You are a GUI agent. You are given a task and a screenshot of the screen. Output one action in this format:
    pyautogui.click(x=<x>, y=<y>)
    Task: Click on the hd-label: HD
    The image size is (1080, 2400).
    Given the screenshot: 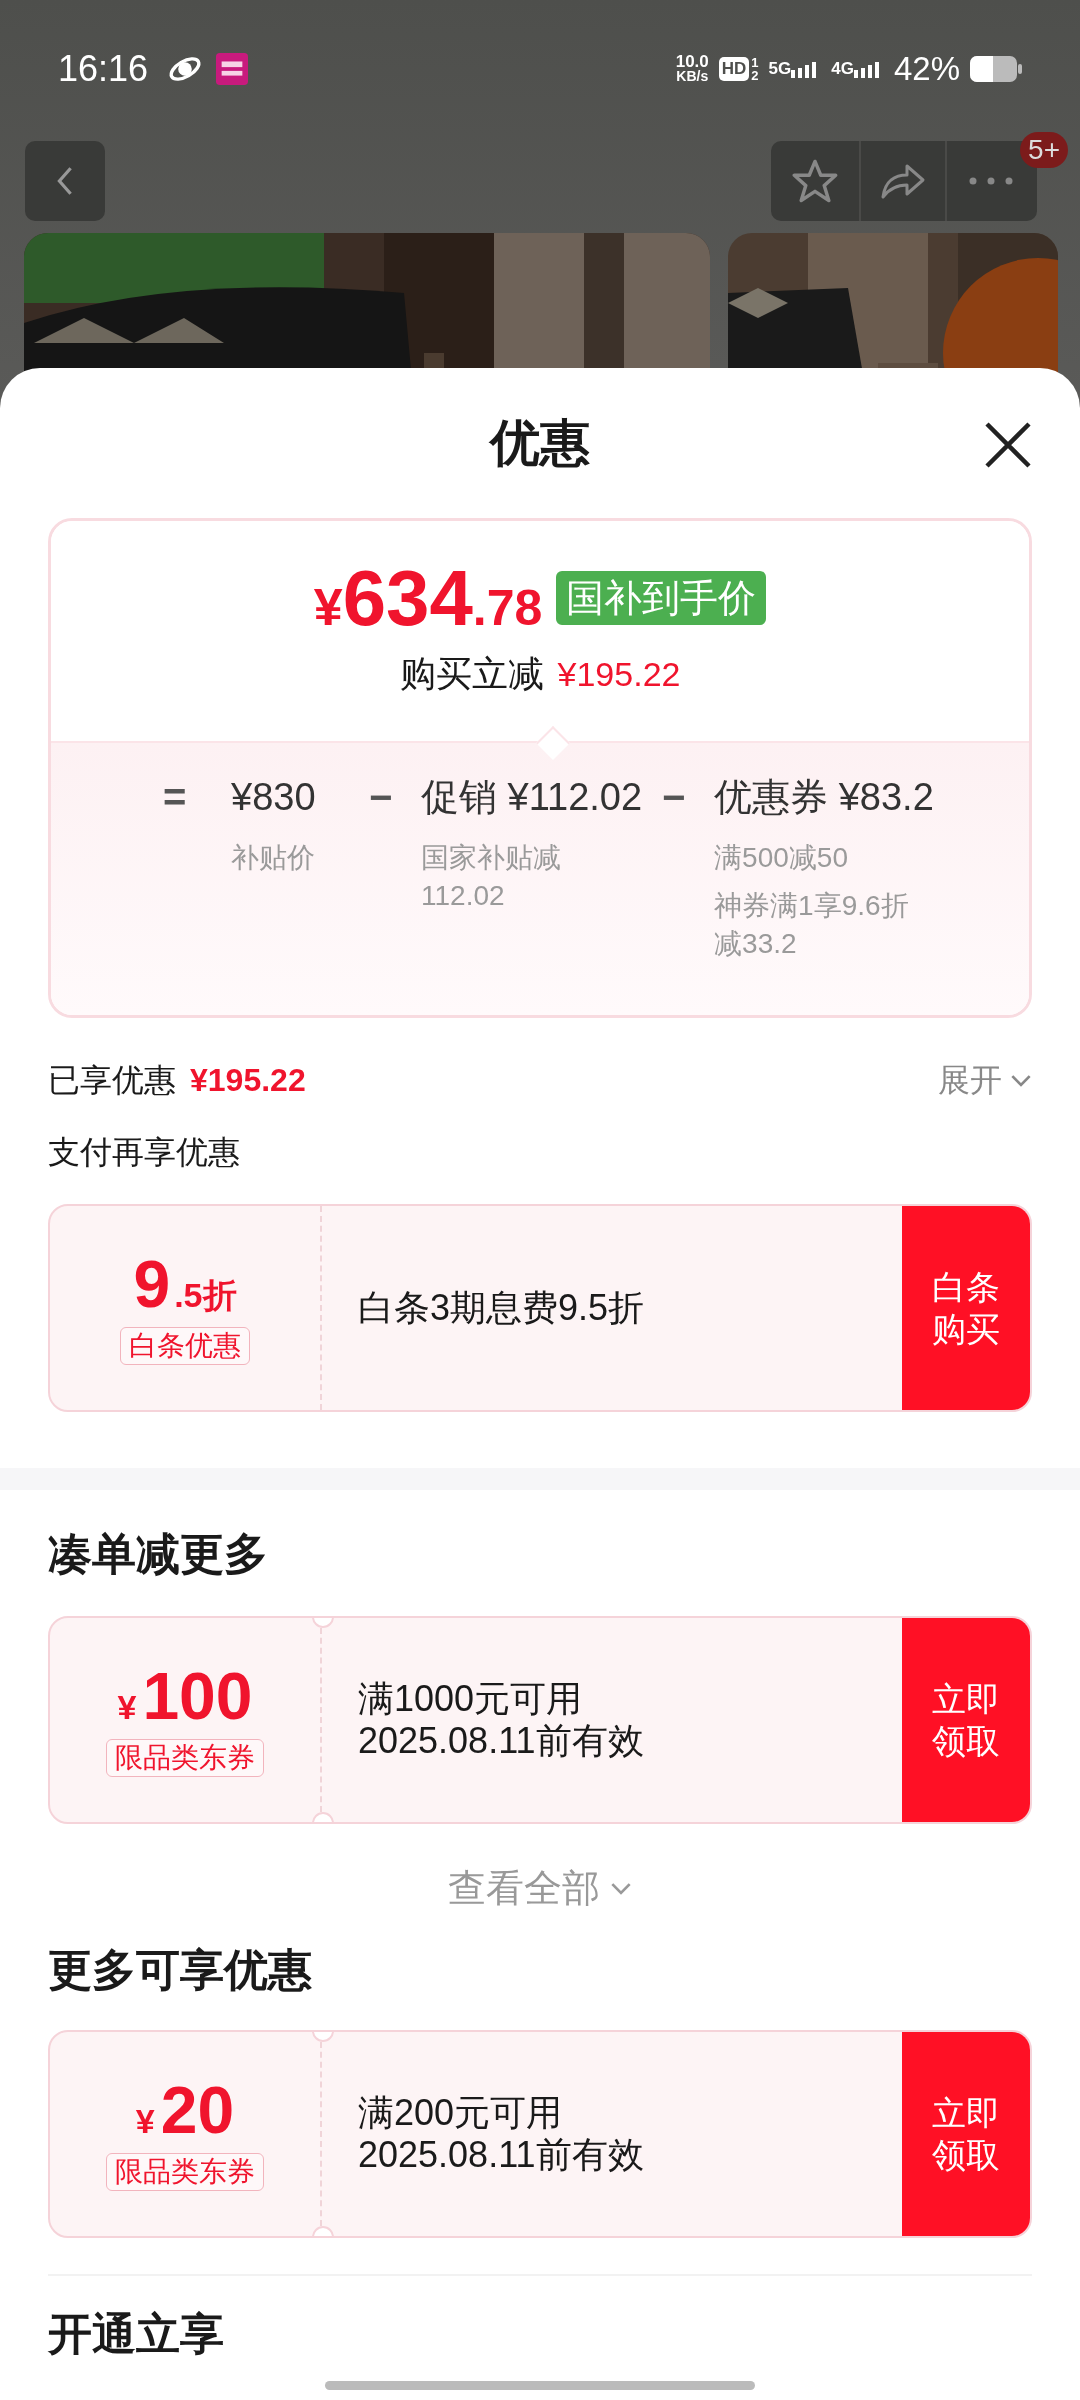 What is the action you would take?
    pyautogui.click(x=734, y=68)
    